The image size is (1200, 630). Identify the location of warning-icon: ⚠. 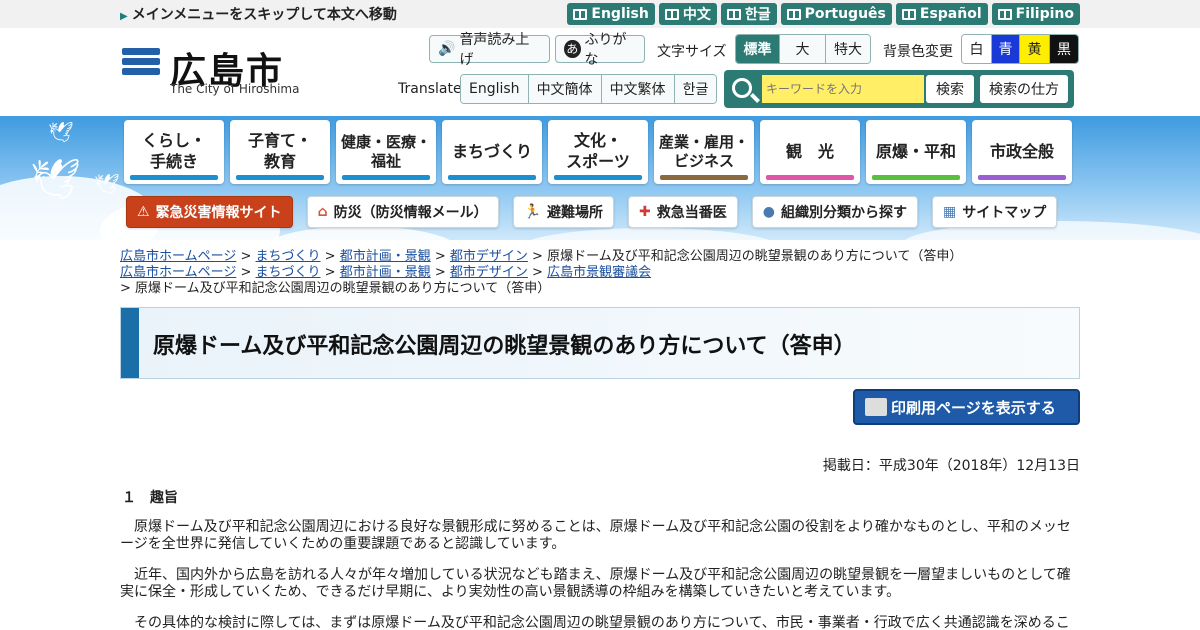
(143, 212).